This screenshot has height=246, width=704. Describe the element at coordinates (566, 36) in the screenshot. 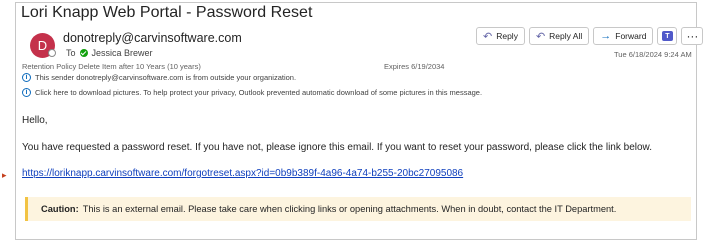

I see `reply-all-label: Reply All` at that location.